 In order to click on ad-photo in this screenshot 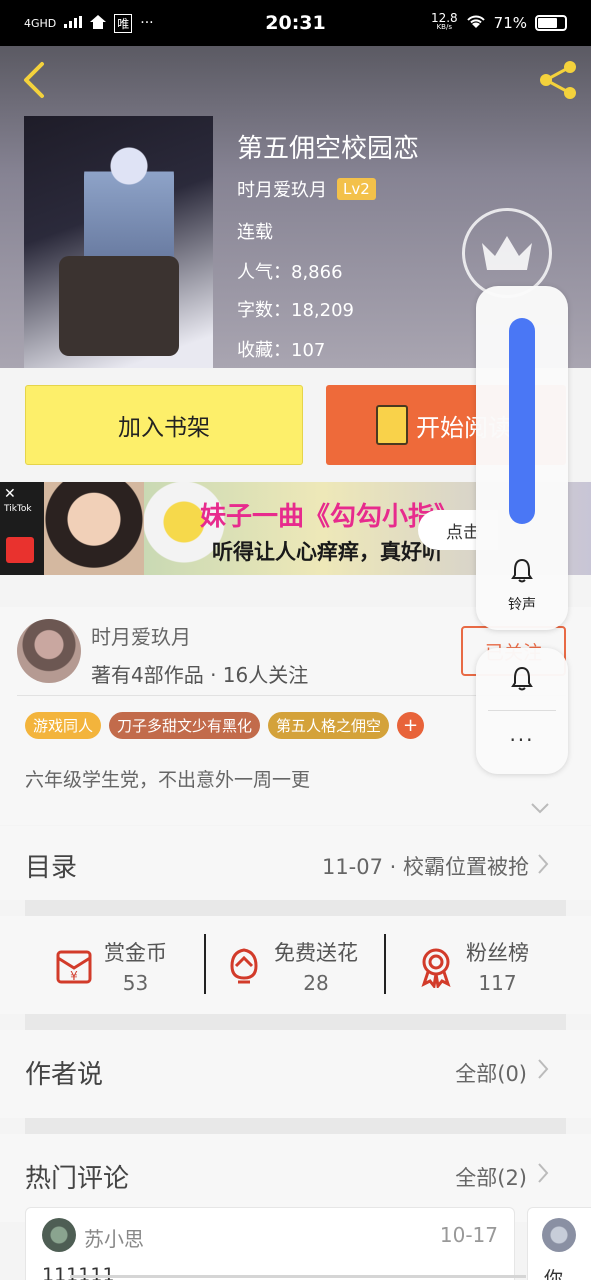, I will do `click(94, 528)`.